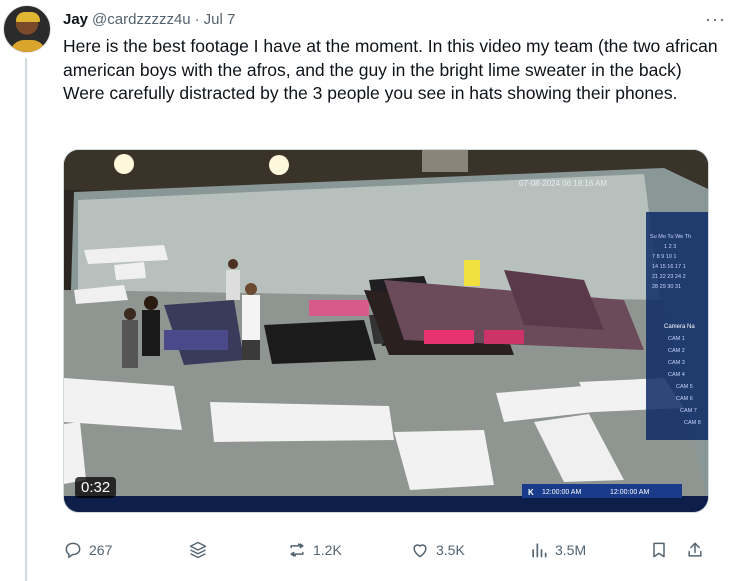 The width and height of the screenshot is (742, 581). What do you see at coordinates (676, 363) in the screenshot?
I see `camera-item: CAM 3` at bounding box center [676, 363].